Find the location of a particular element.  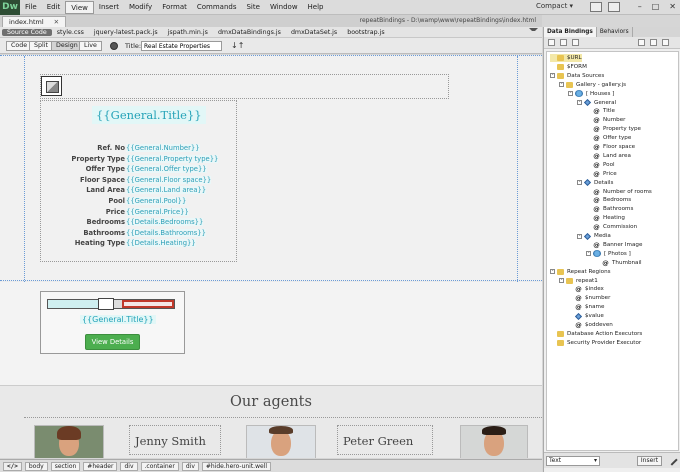

menu-help: Help is located at coordinates (316, 7).